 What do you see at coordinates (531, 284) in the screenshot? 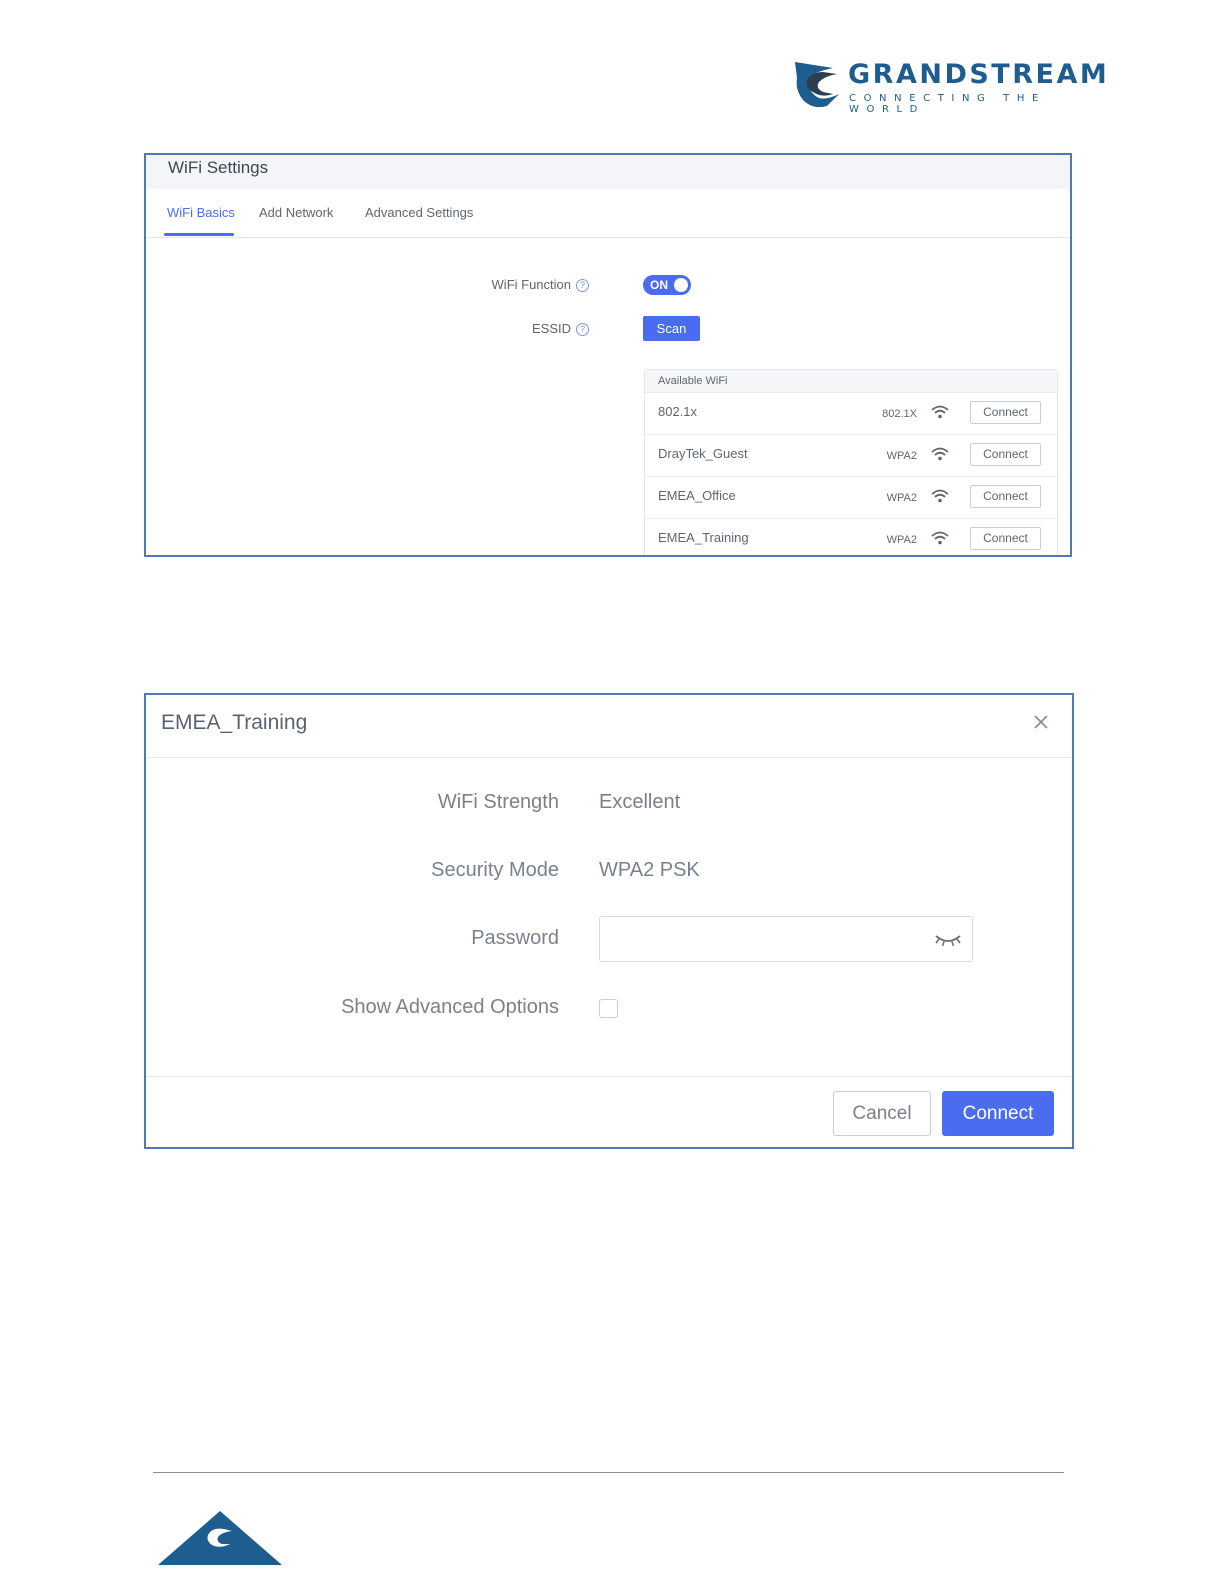
I see `wifi-function-label: WiFi Function` at bounding box center [531, 284].